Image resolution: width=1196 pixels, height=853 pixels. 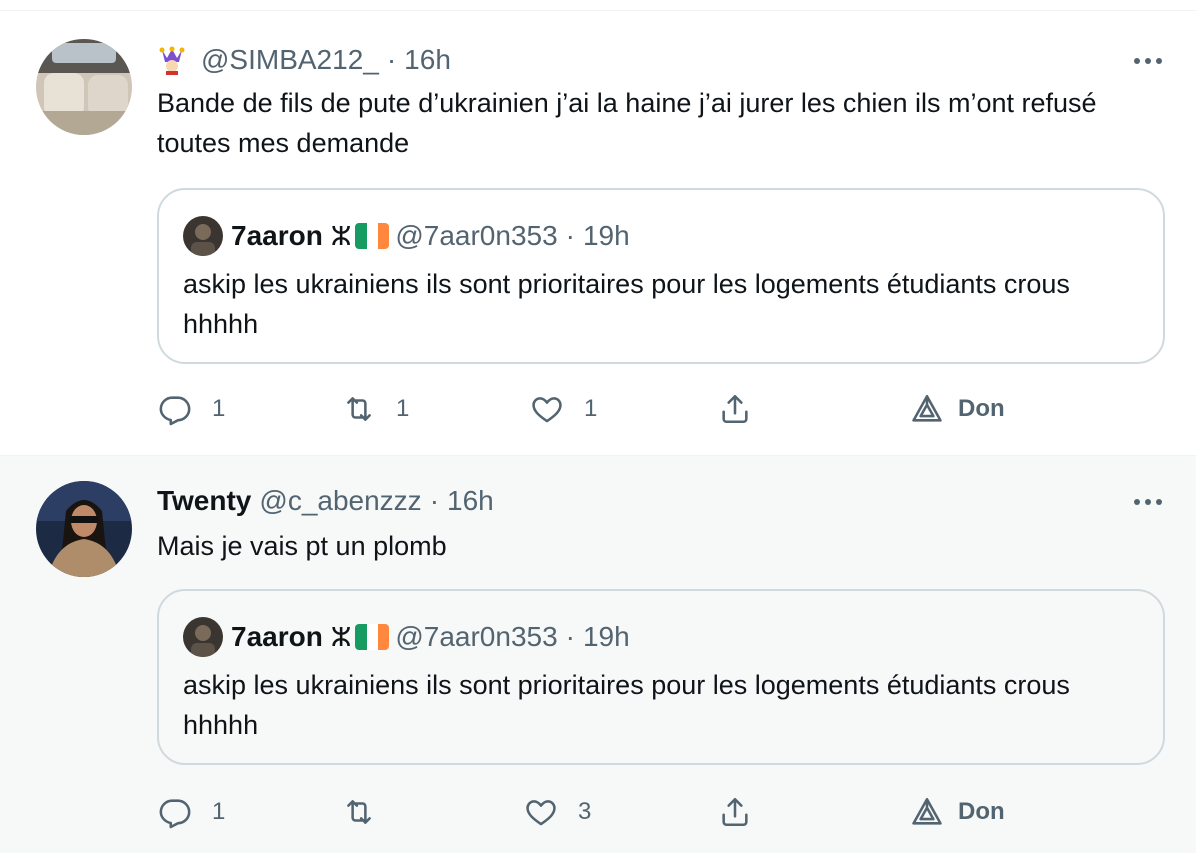 I want to click on jester-emoji-icon, so click(x=172, y=60).